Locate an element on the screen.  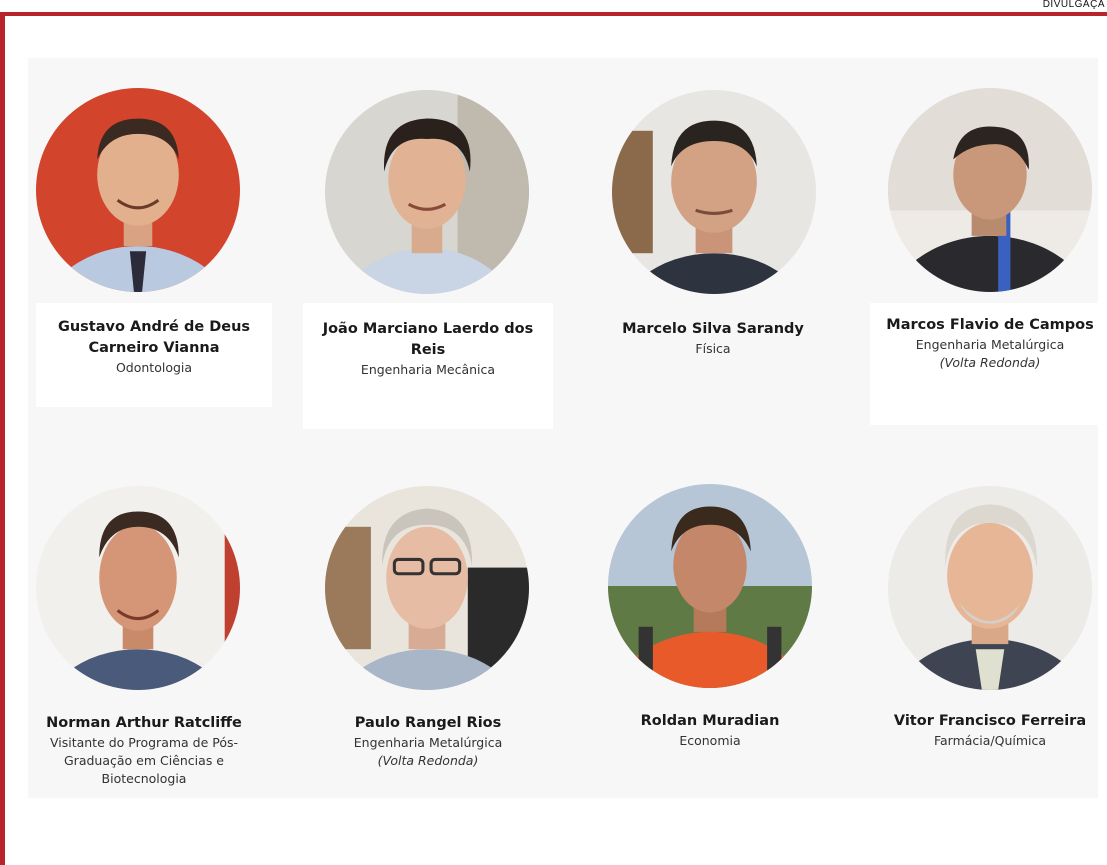
person-name: Marcelo Silva Sarandy is located at coordinates (713, 329).